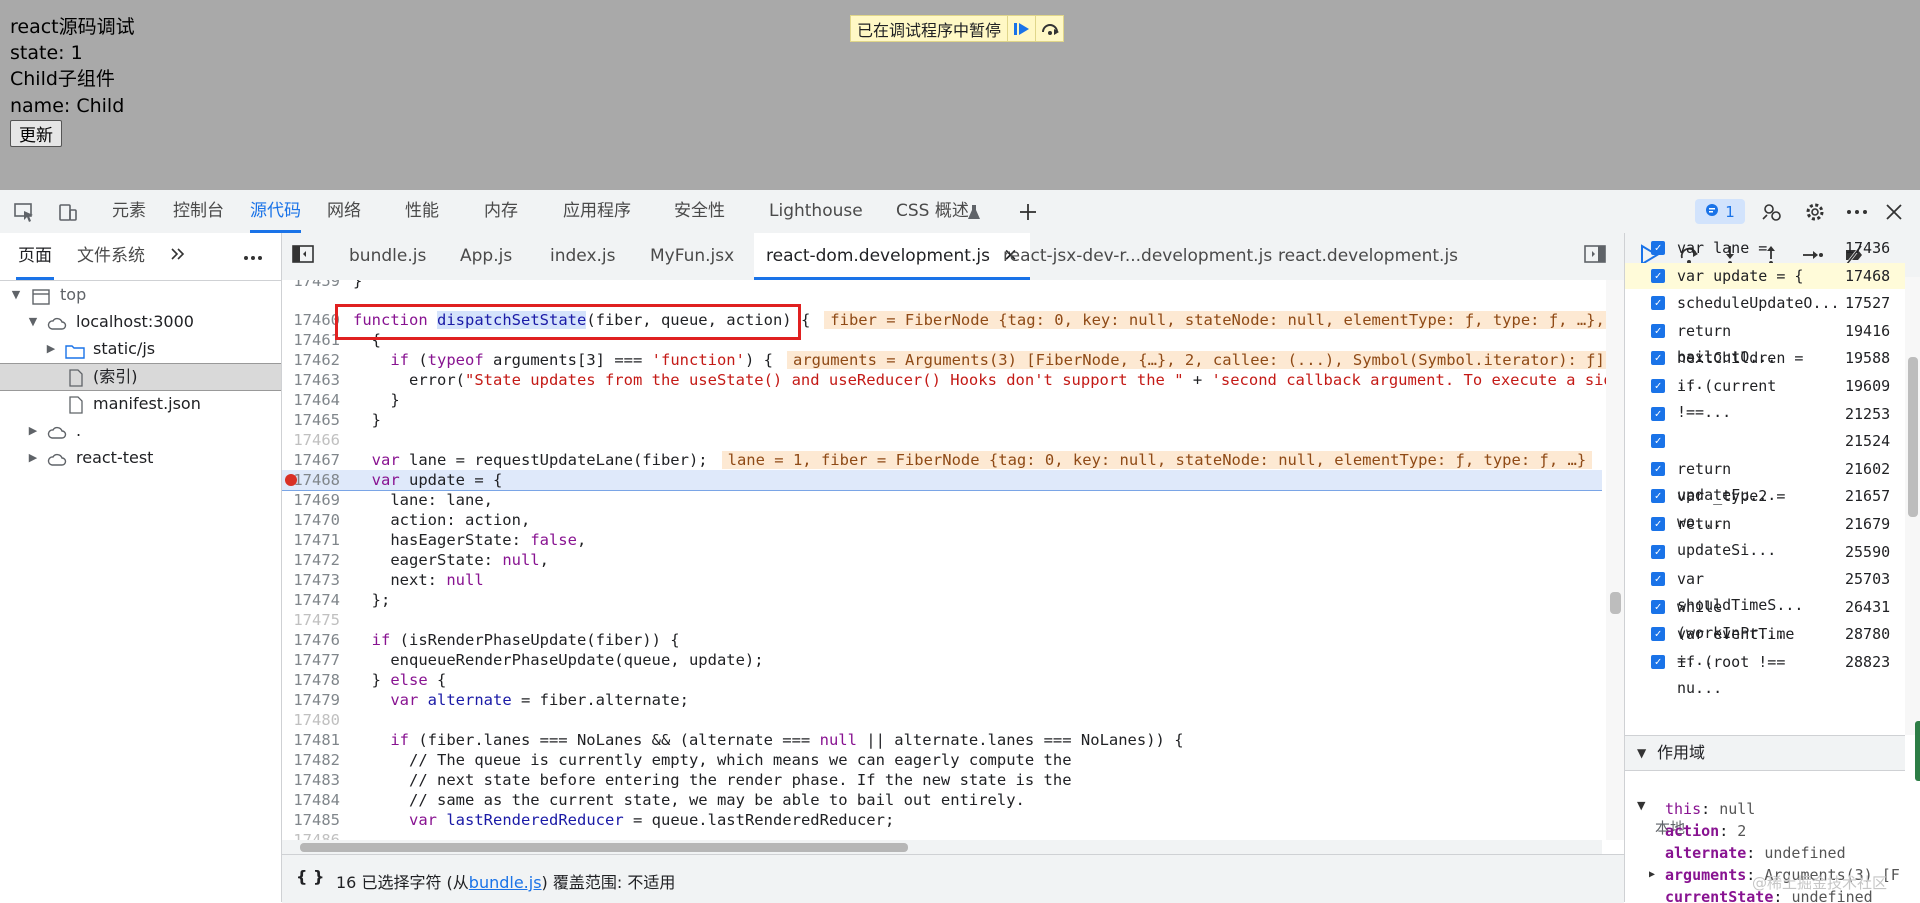 The width and height of the screenshot is (1920, 903). Describe the element at coordinates (1765, 645) in the screenshot. I see `breakpoint-item: ✓ var eventTime =... 28780` at that location.